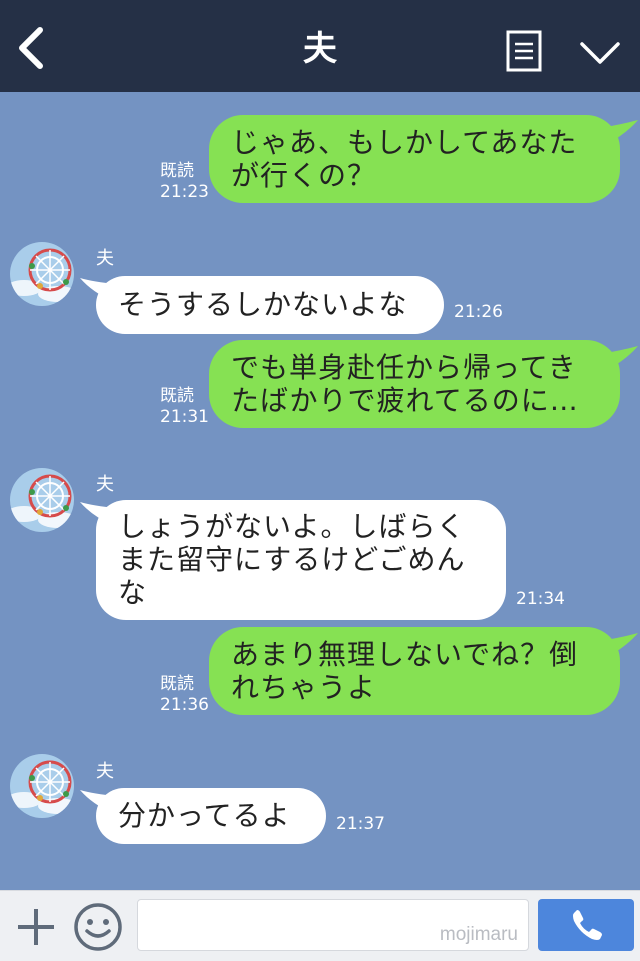 The image size is (640, 961). Describe the element at coordinates (320, 49) in the screenshot. I see `page-title: 夫` at that location.